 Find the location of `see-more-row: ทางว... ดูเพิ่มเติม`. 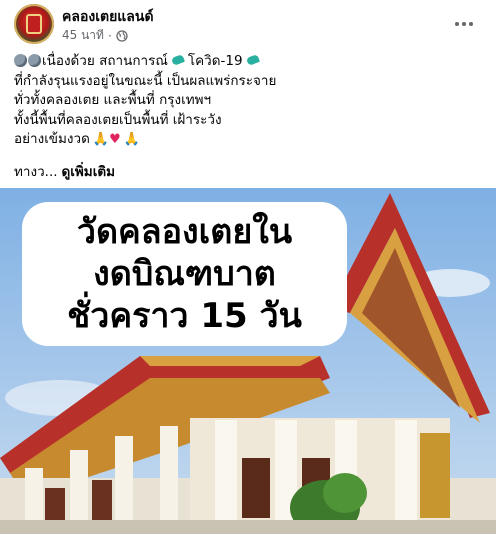

see-more-row: ทางว... ดูเพิ่มเติม is located at coordinates (64, 171).